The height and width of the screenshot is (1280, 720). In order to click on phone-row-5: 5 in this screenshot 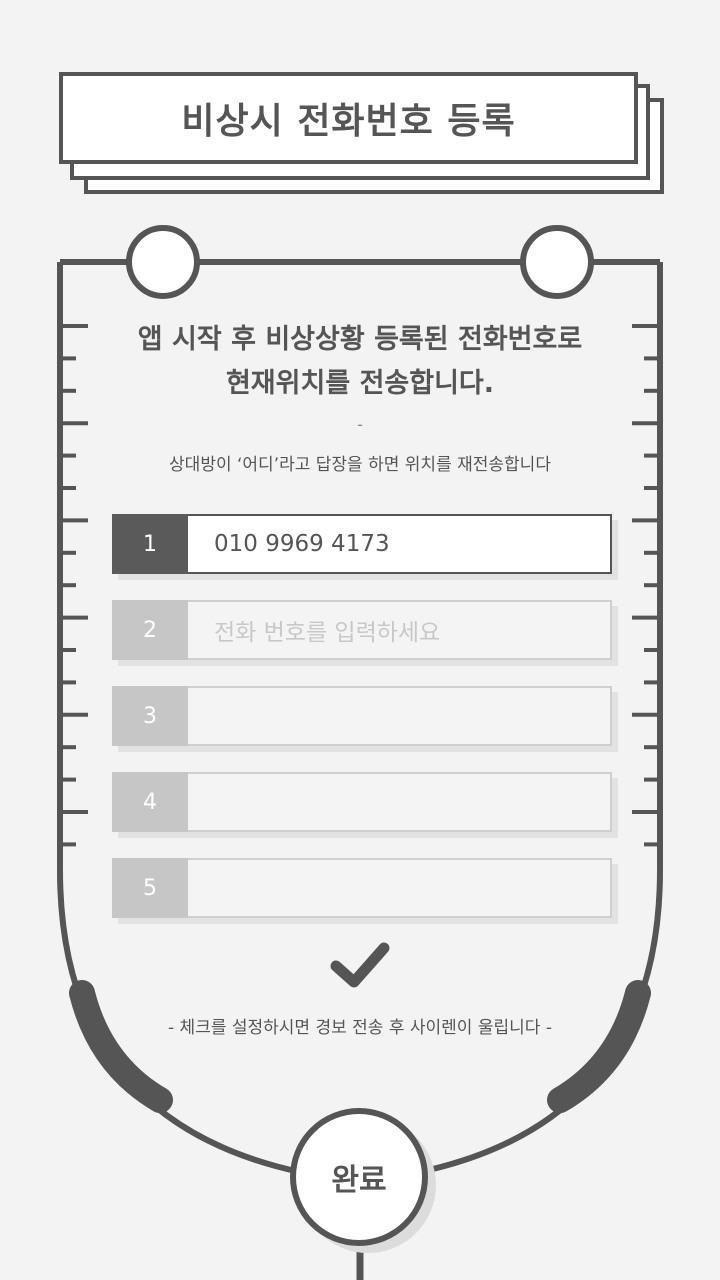, I will do `click(365, 891)`.